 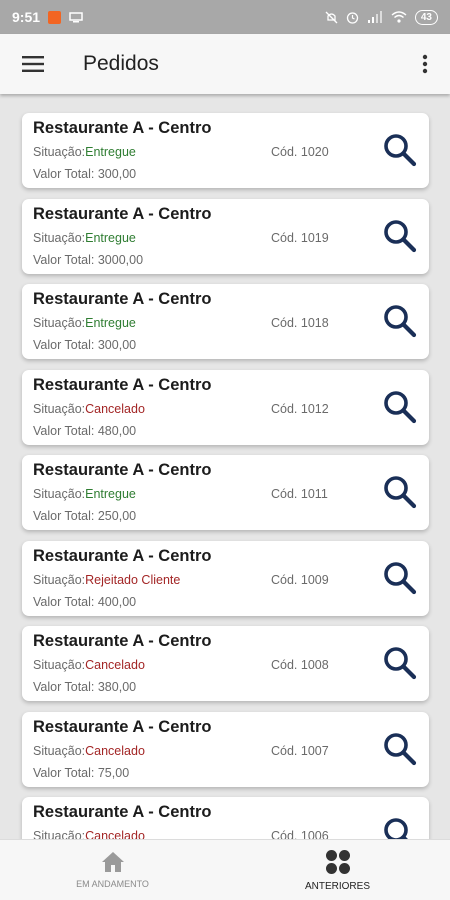 What do you see at coordinates (399, 17) in the screenshot?
I see `wifi-icon` at bounding box center [399, 17].